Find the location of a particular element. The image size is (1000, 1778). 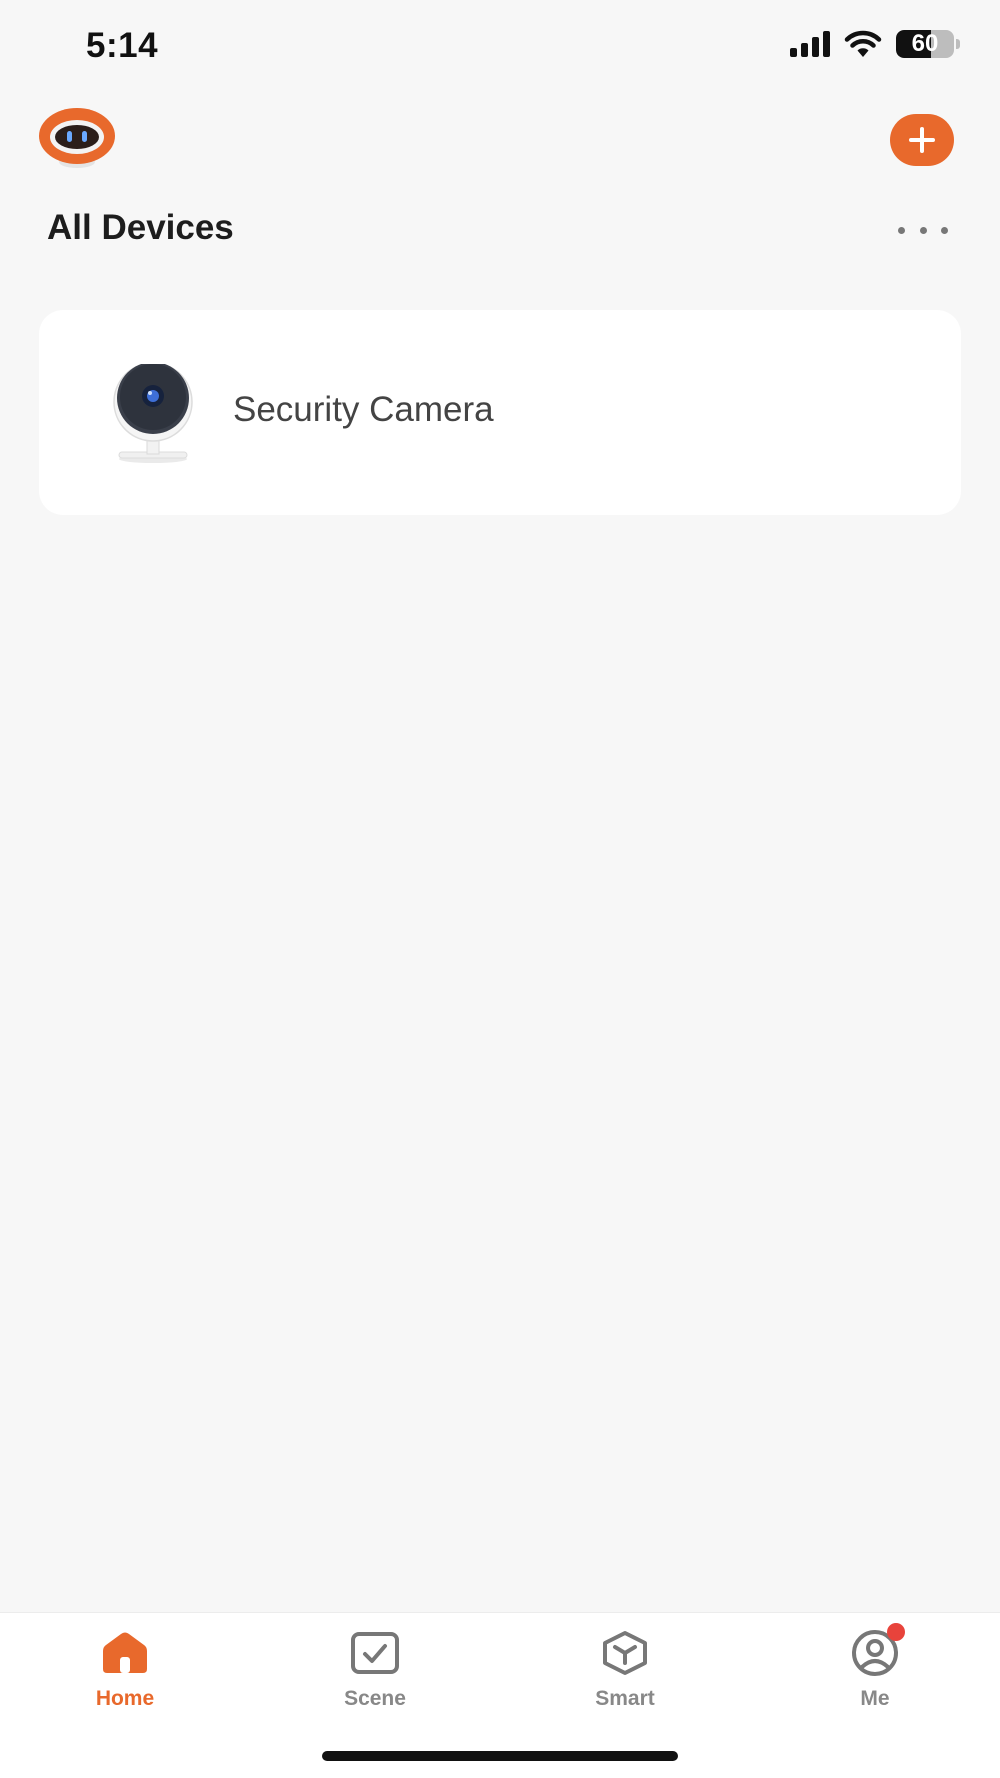

cellular-signal-icon is located at coordinates (810, 44).